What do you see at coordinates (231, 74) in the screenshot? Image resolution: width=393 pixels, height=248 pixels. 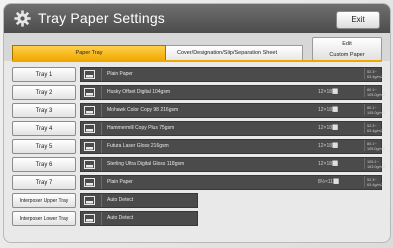 I see `tray-paper-info: Plain Paper 52.3~ 63.4g/m2` at bounding box center [231, 74].